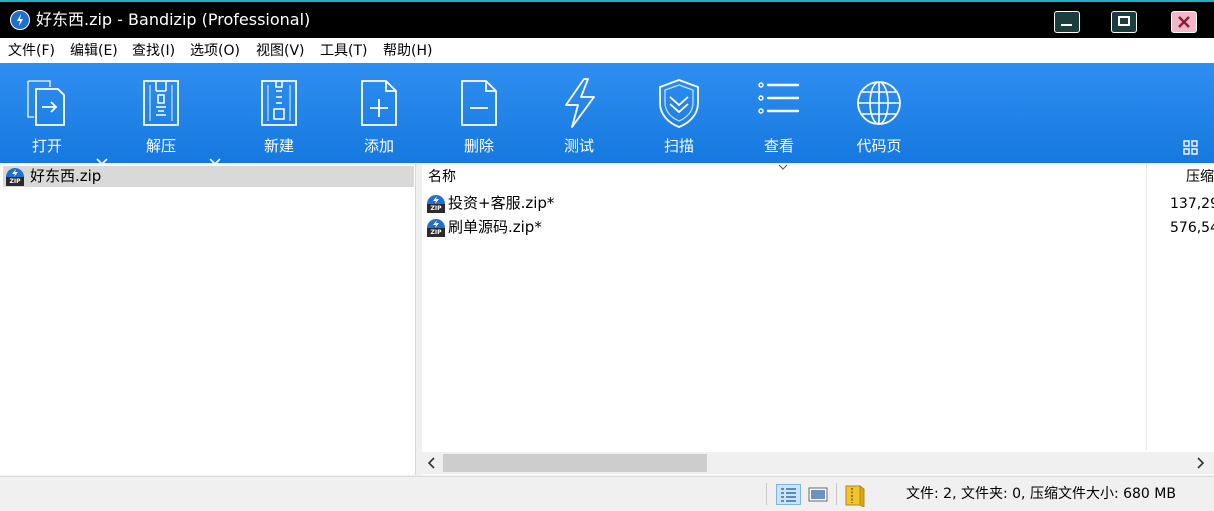  Describe the element at coordinates (161, 103) in the screenshot. I see `extract-icon` at that location.